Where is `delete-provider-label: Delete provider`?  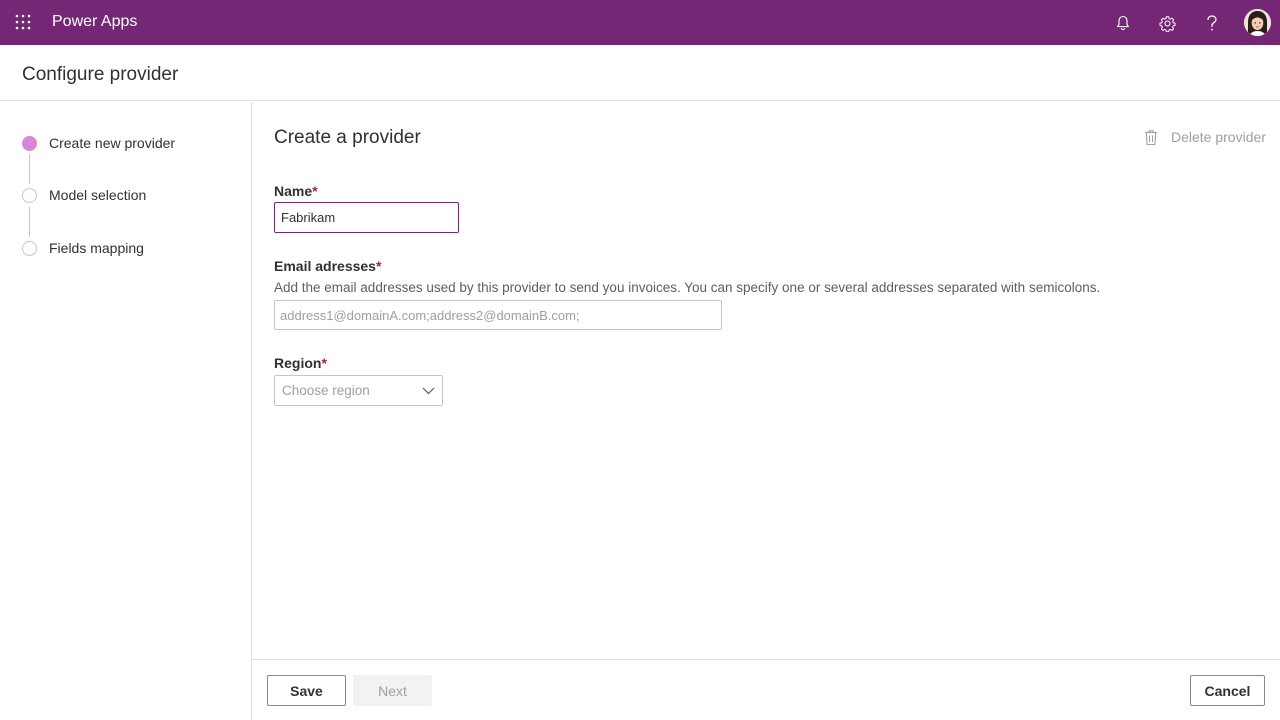 delete-provider-label: Delete provider is located at coordinates (1218, 137).